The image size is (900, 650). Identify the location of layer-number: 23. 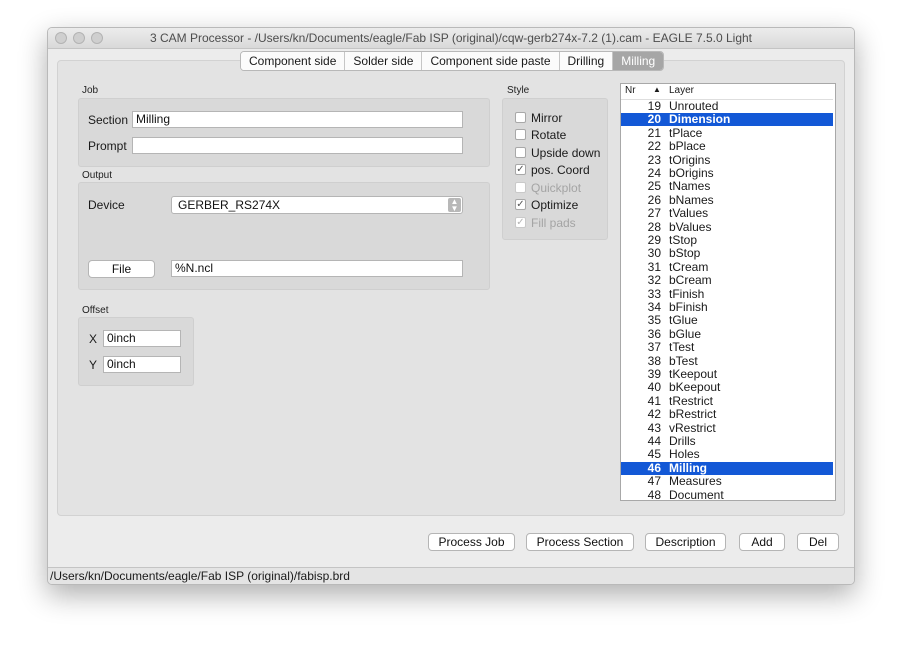
(654, 159).